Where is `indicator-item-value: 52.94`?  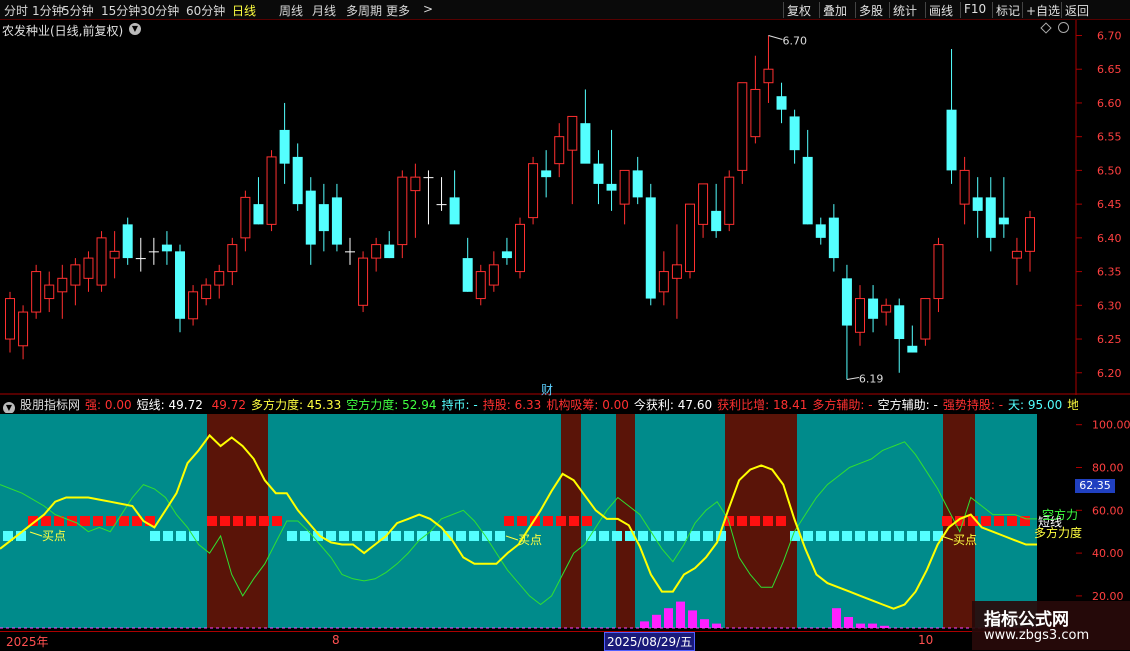 indicator-item-value: 52.94 is located at coordinates (419, 405).